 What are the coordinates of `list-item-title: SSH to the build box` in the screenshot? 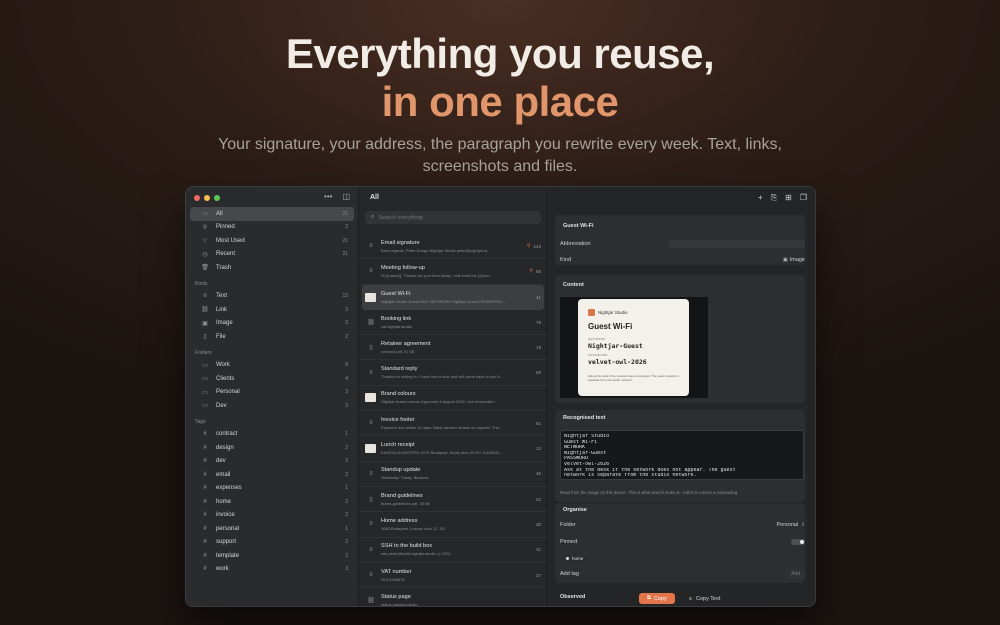 It's located at (406, 546).